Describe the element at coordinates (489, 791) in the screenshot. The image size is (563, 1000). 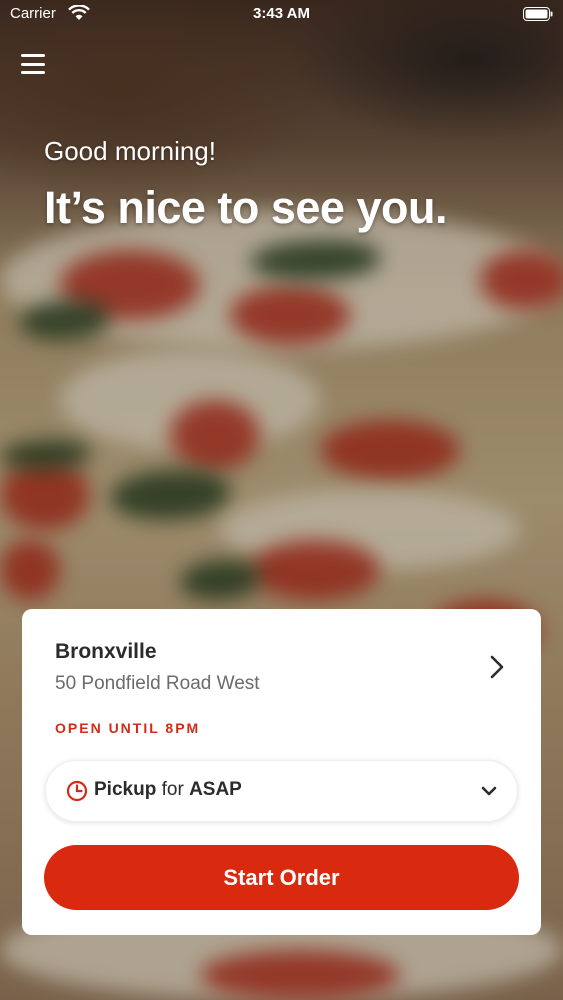
I see `chevron-down-icon` at that location.